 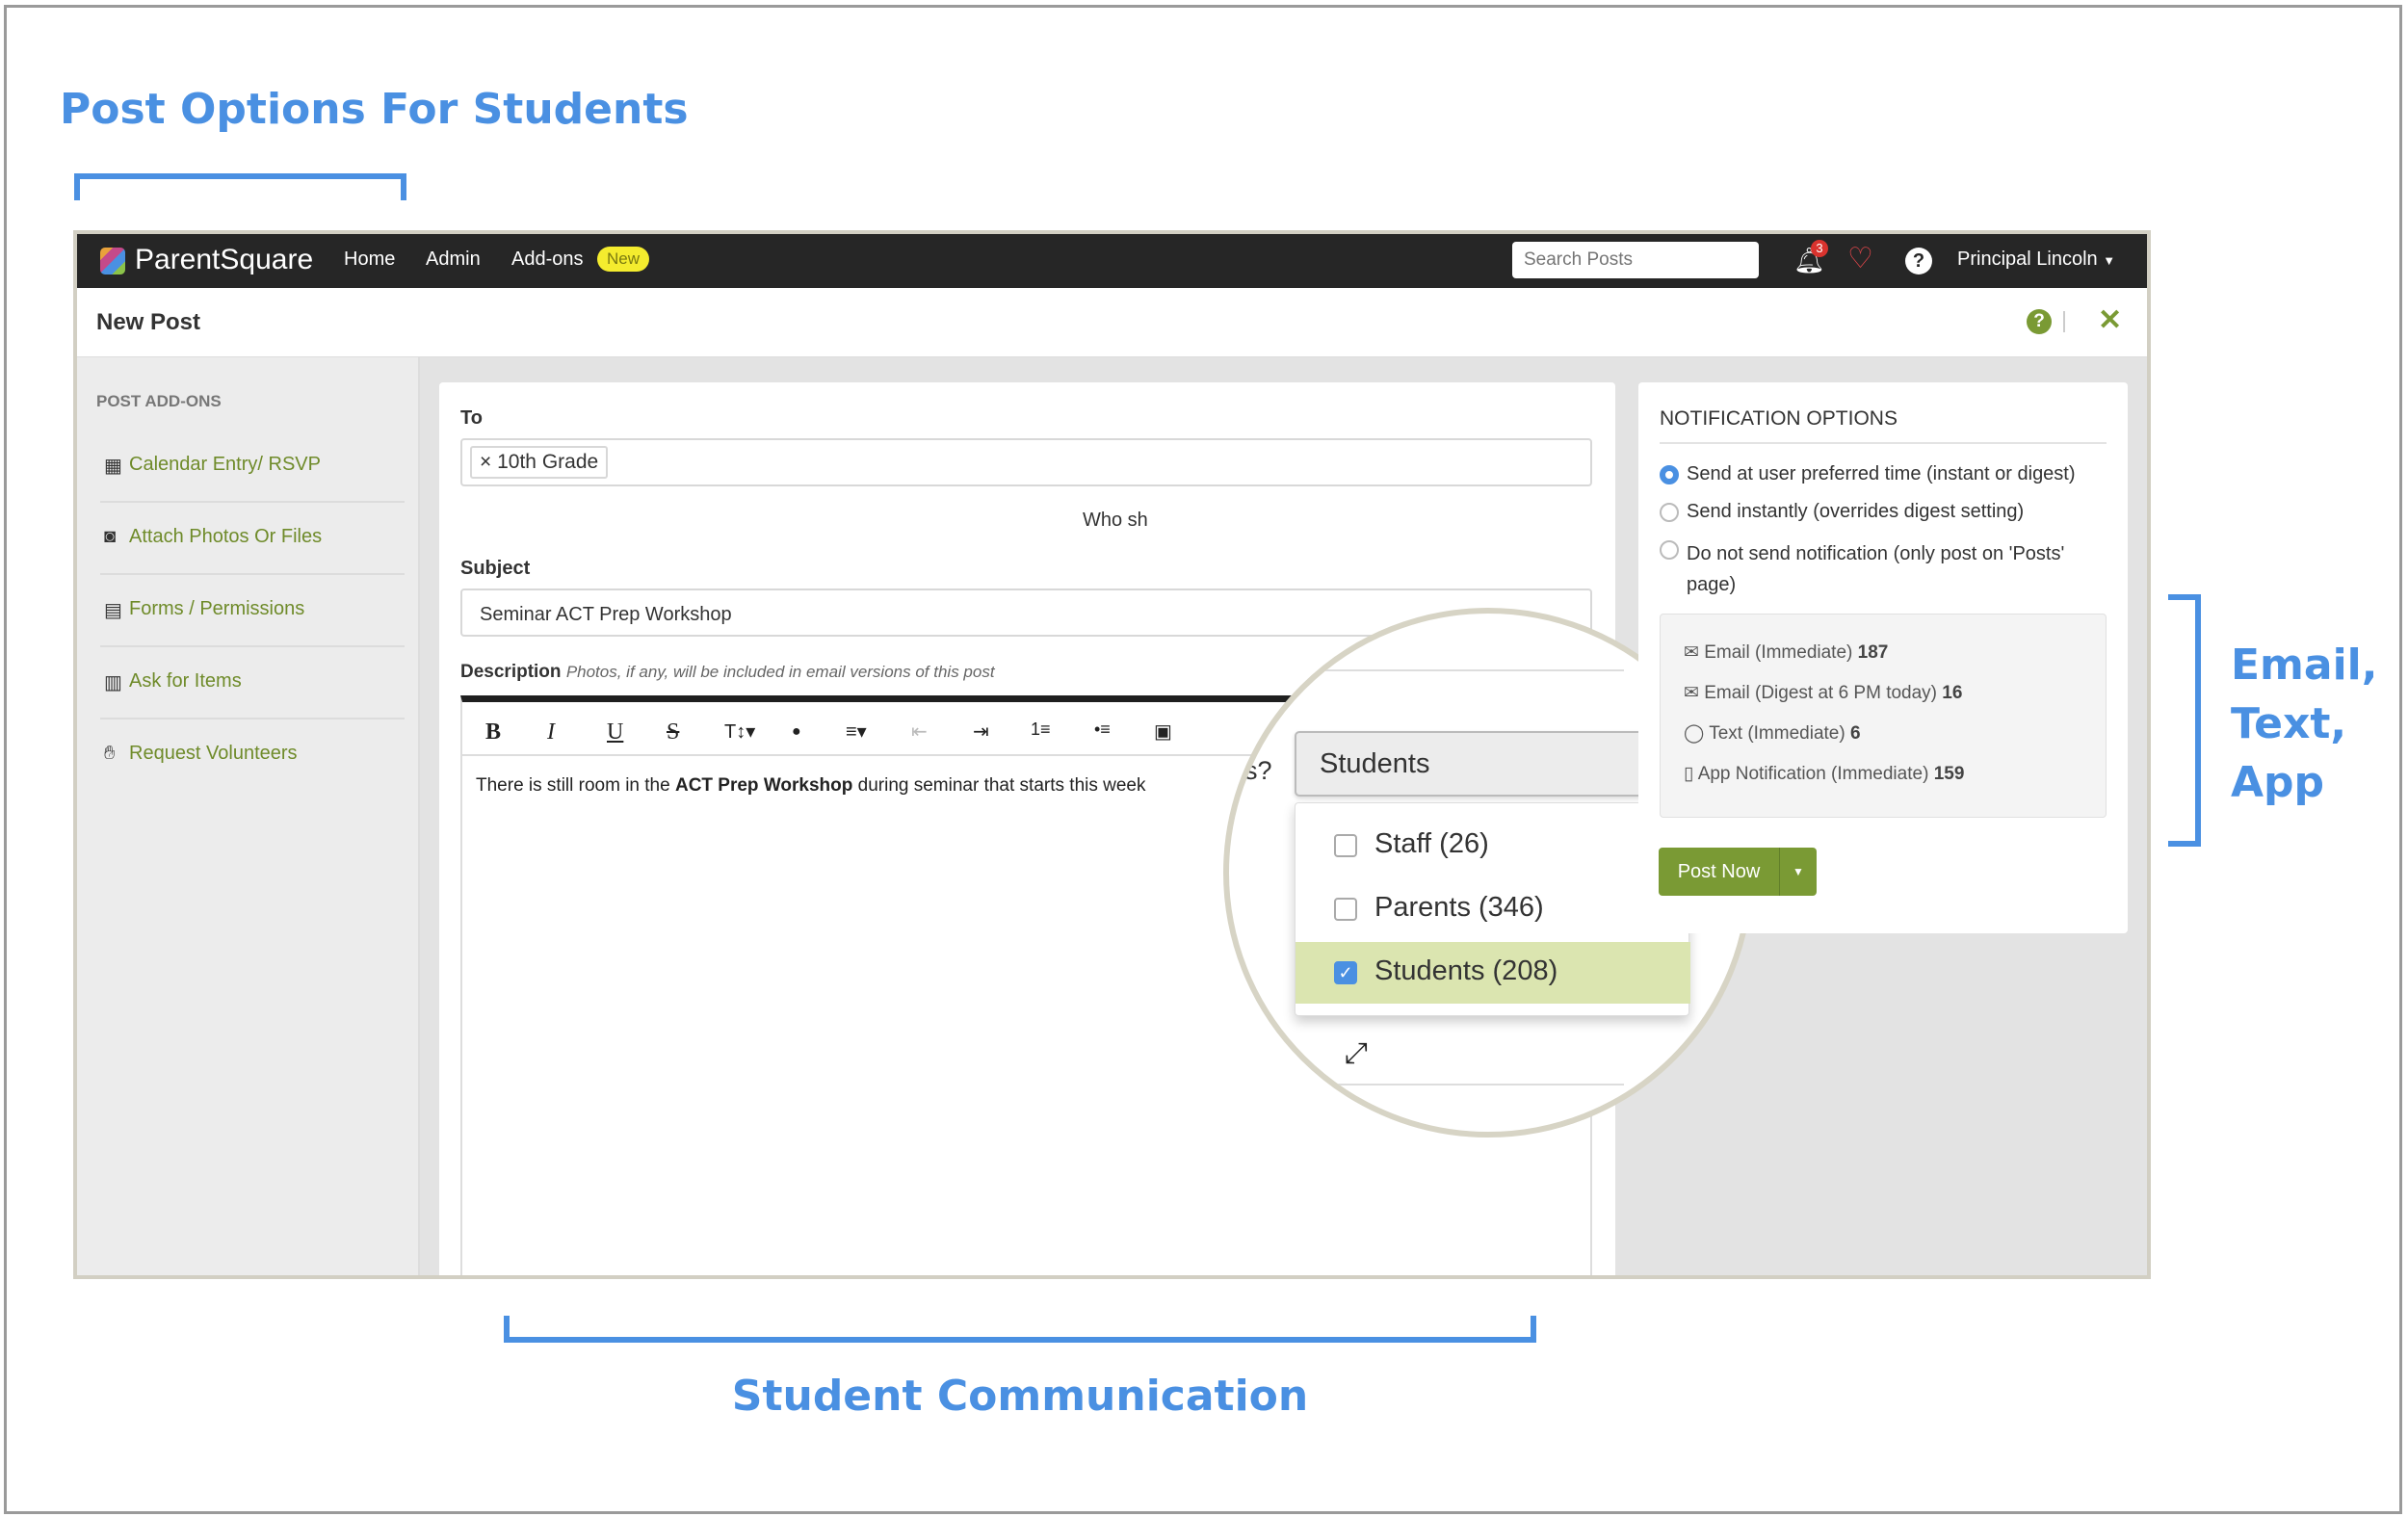 What do you see at coordinates (224, 260) in the screenshot?
I see `logo: ParentSquare` at bounding box center [224, 260].